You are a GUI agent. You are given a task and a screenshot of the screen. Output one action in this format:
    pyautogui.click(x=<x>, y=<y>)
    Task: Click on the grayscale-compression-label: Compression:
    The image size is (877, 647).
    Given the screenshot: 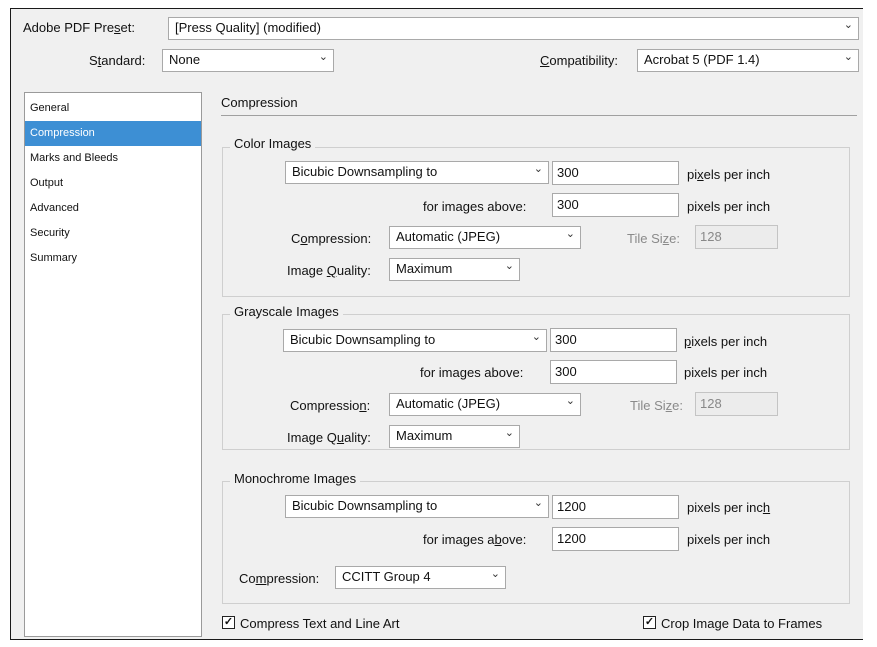 What is the action you would take?
    pyautogui.click(x=330, y=405)
    